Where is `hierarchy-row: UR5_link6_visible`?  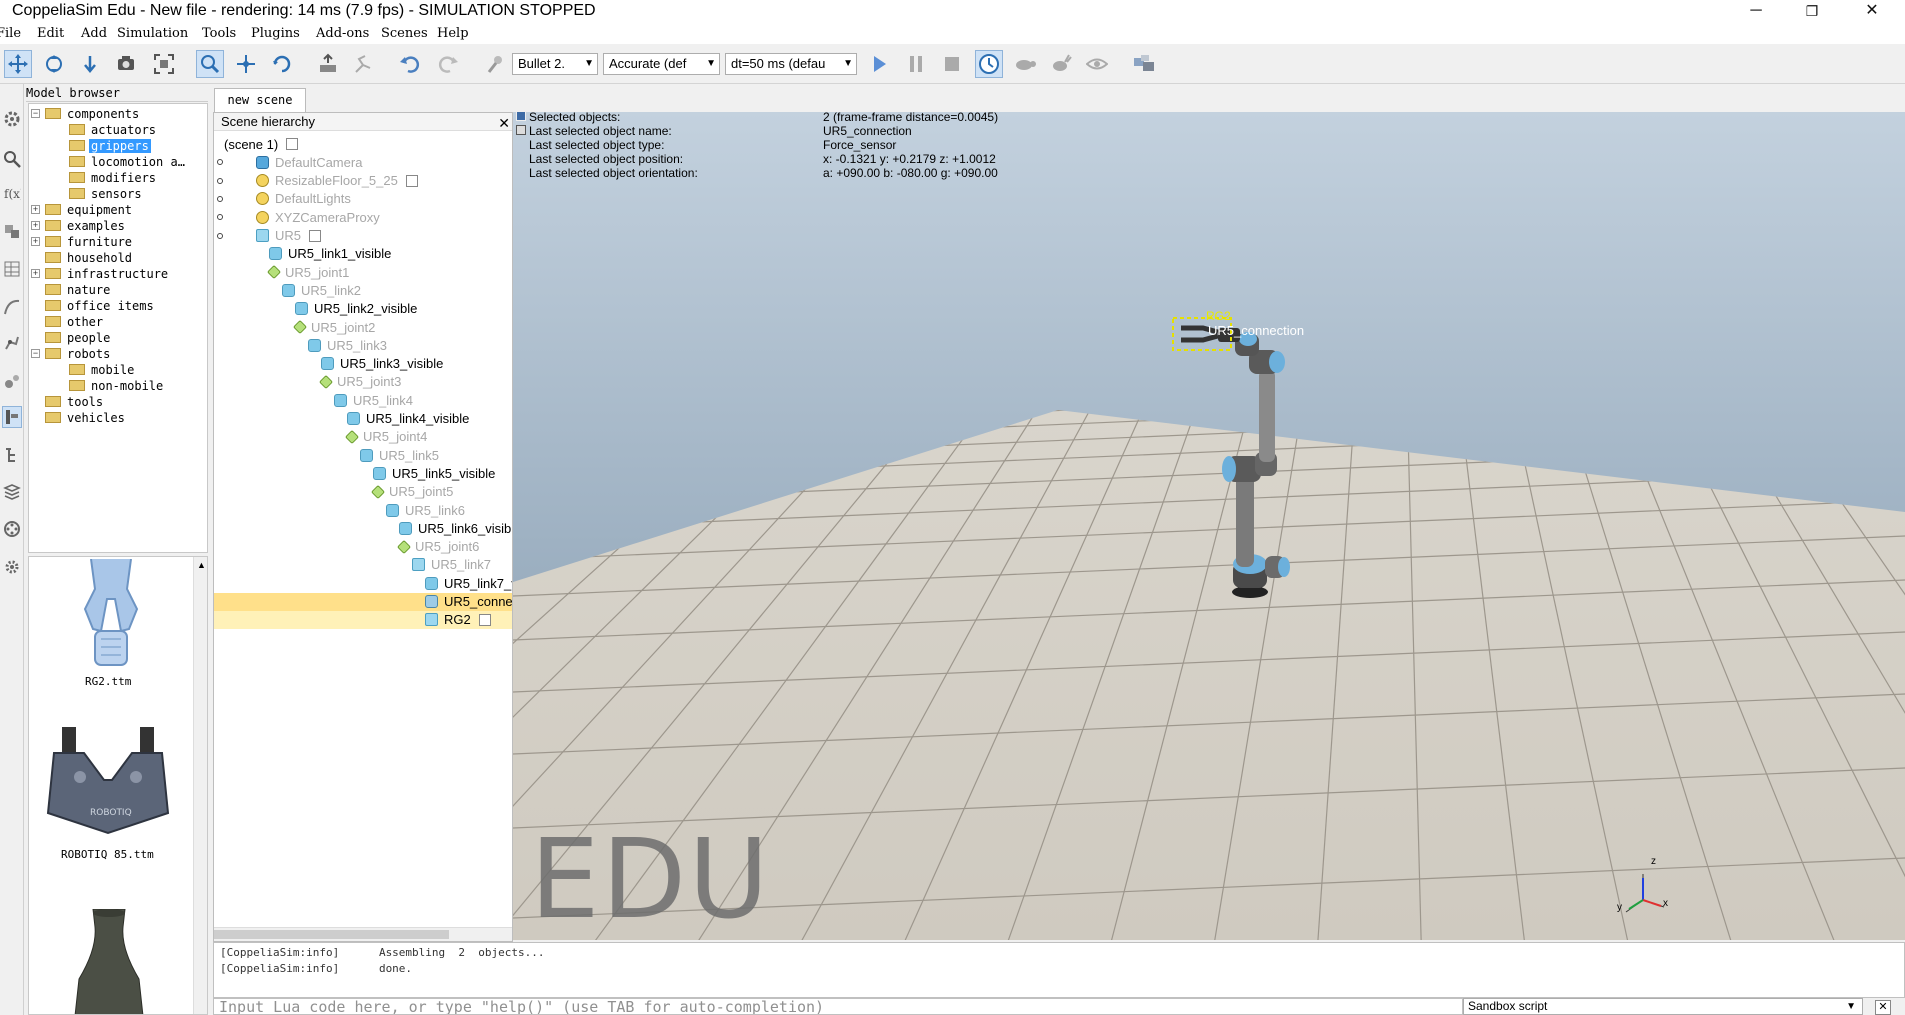
hierarchy-row: UR5_link6_visible is located at coordinates (363, 528).